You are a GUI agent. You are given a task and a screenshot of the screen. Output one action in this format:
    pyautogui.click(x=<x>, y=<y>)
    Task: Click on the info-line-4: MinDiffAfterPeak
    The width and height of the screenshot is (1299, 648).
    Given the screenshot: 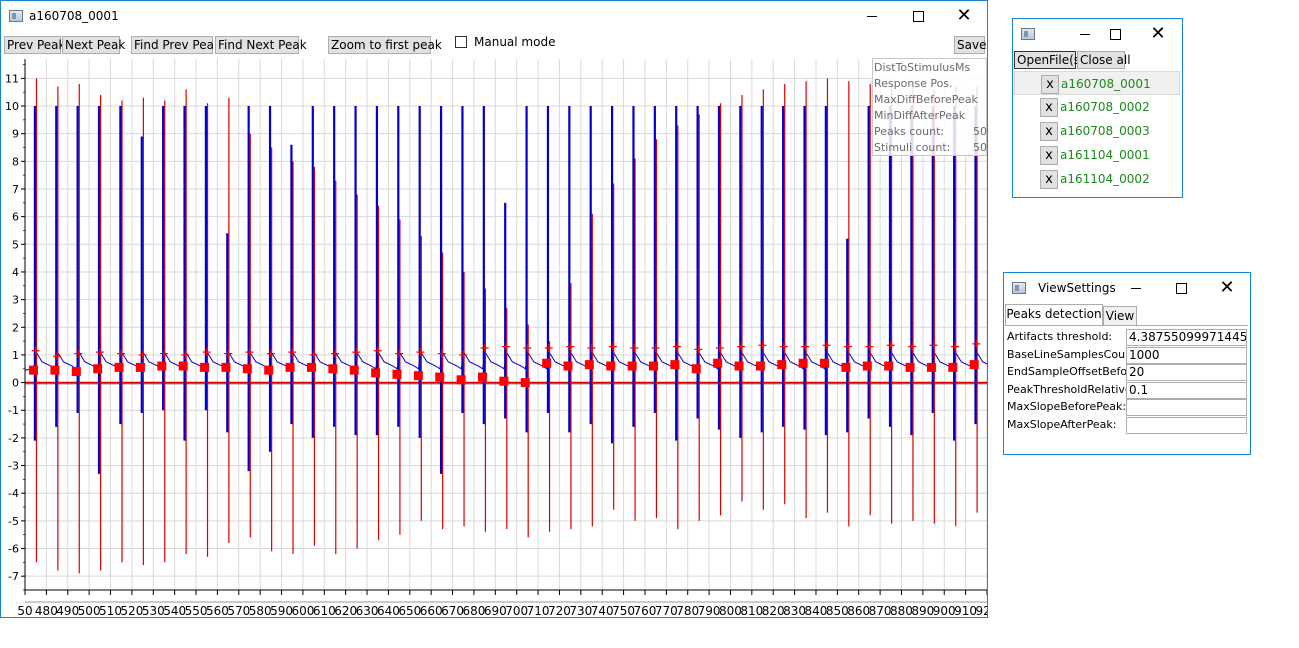 What is the action you would take?
    pyautogui.click(x=920, y=115)
    